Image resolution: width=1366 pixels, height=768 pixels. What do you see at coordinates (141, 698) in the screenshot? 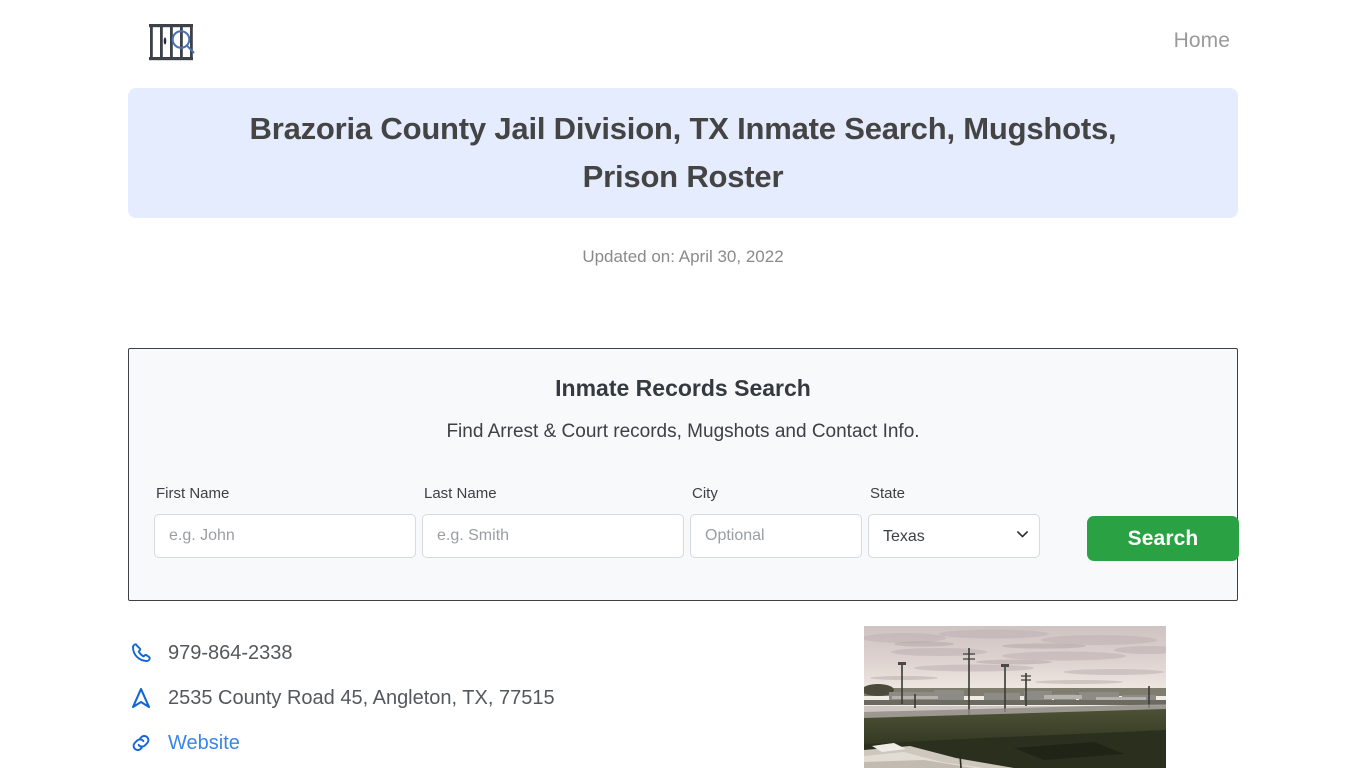
I see `navigation-arrow-icon` at bounding box center [141, 698].